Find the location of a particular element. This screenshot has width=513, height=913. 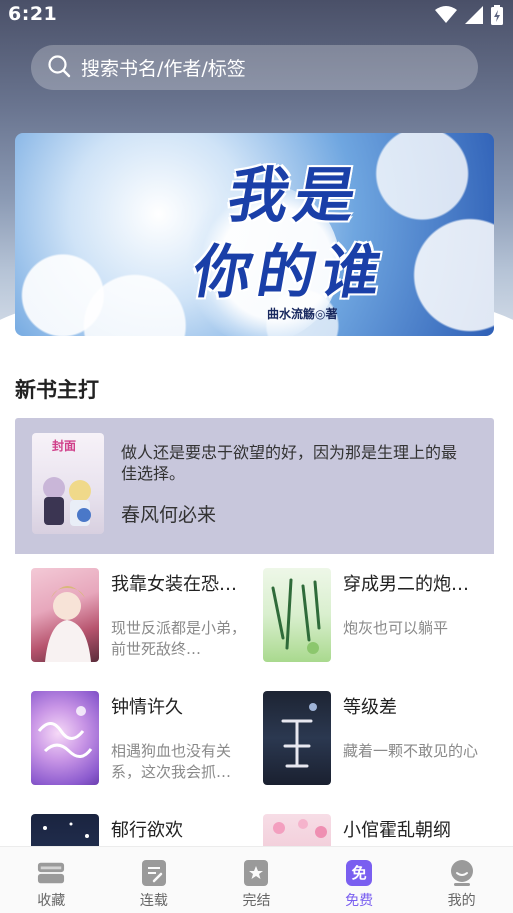

book-card: 小倌霍乱朝纲 is located at coordinates (378, 830).